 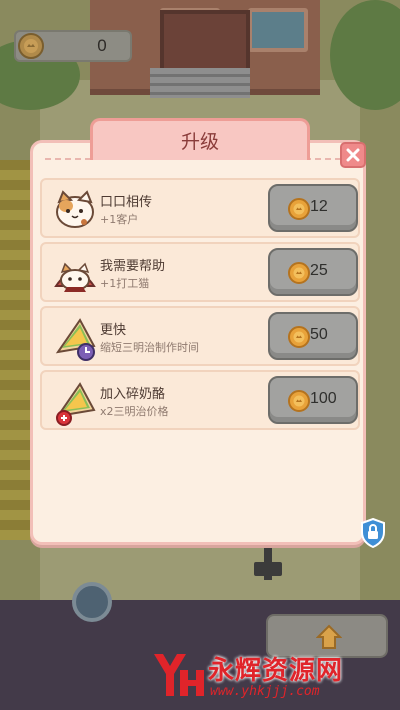 What do you see at coordinates (126, 202) in the screenshot?
I see `upgrade-name: 口口相传` at bounding box center [126, 202].